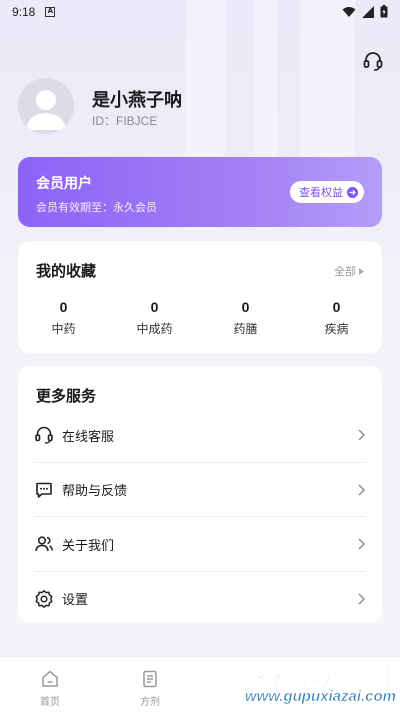 The height and width of the screenshot is (712, 400). Describe the element at coordinates (50, 678) in the screenshot. I see `home-icon` at that location.